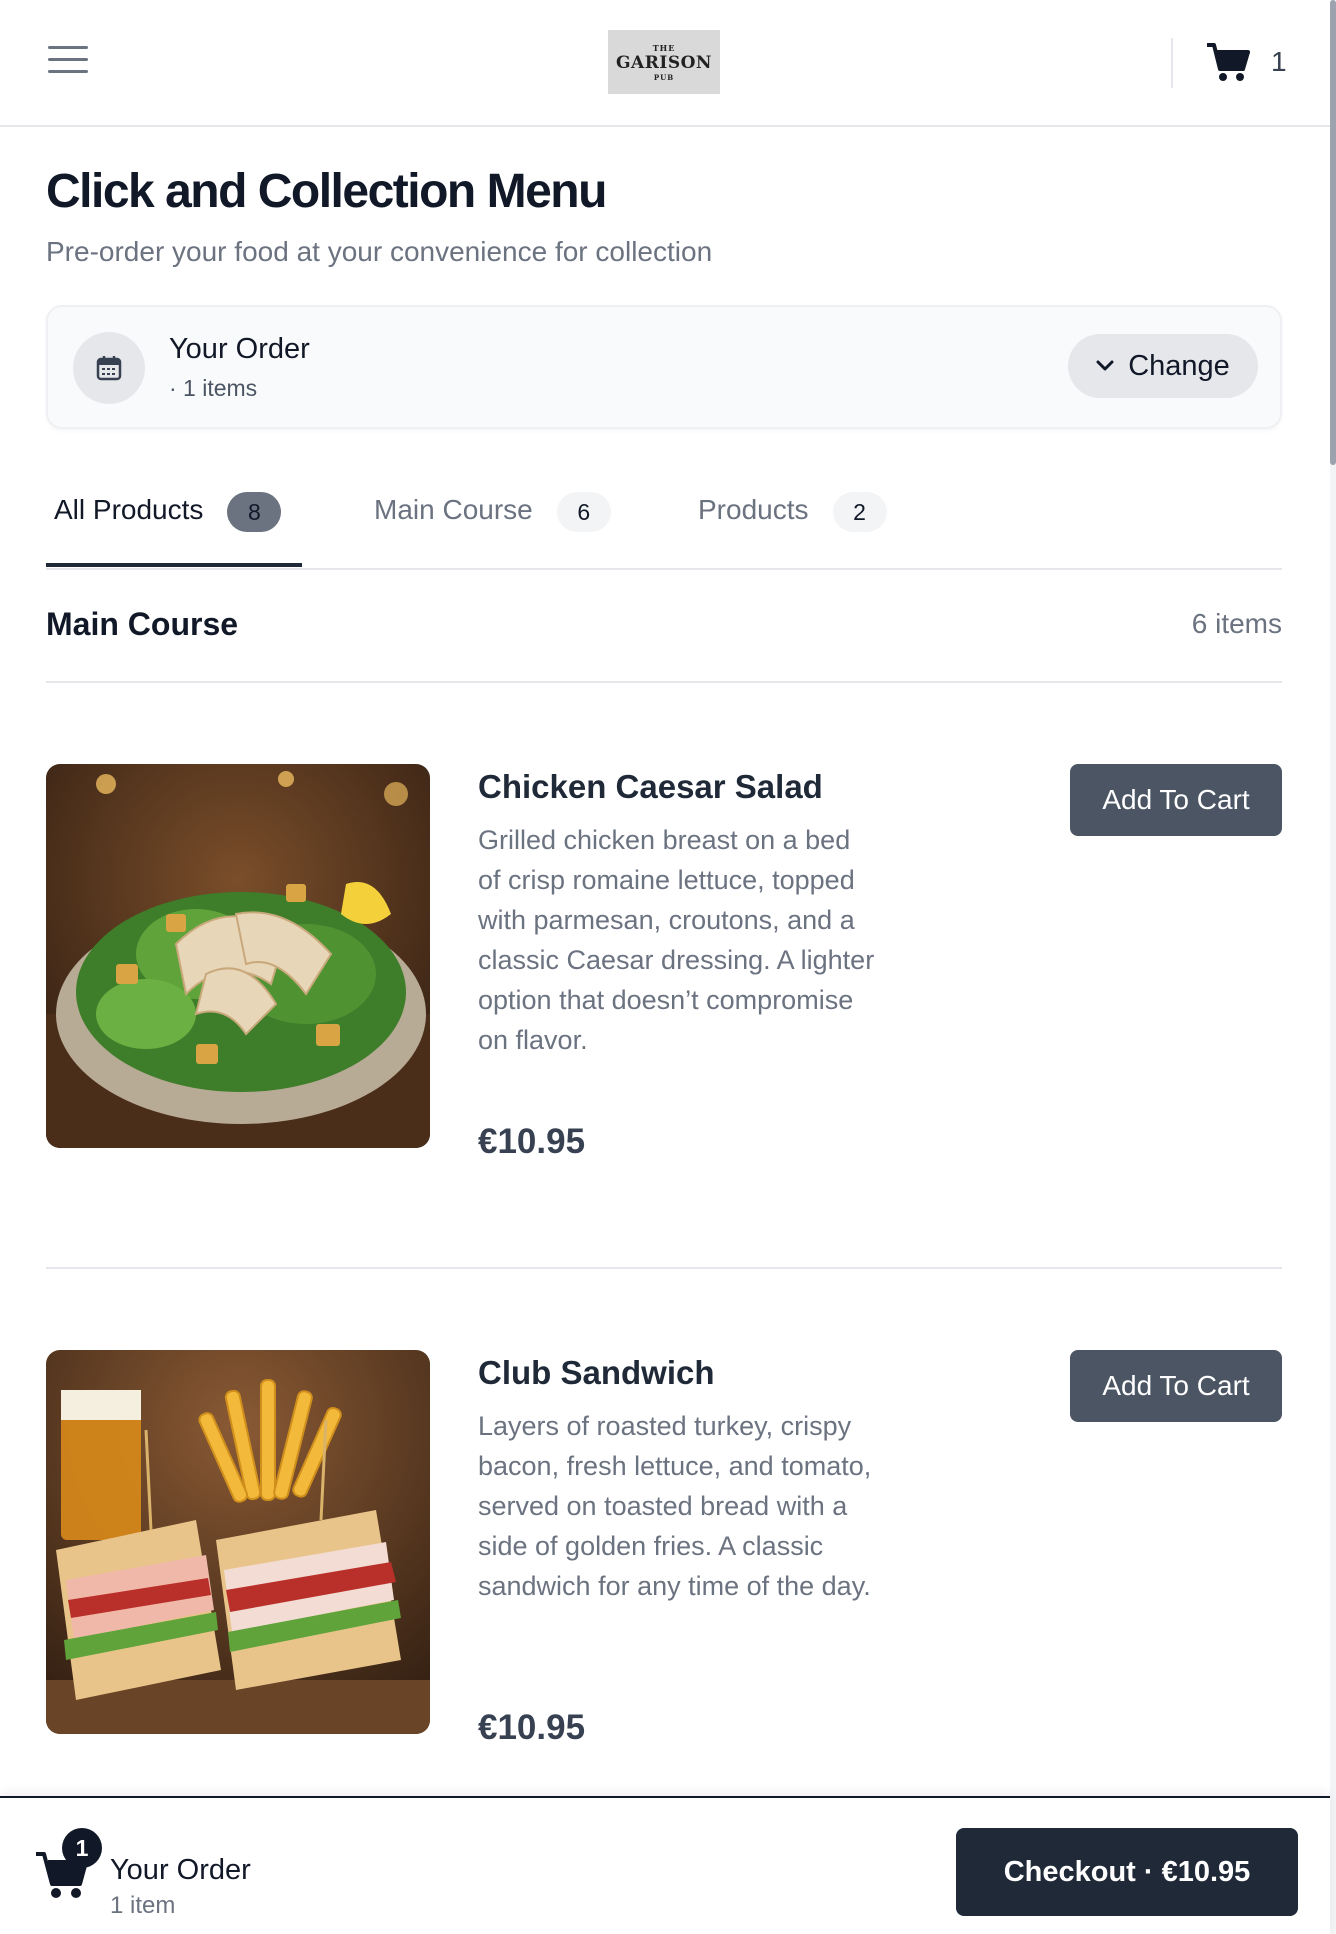  I want to click on order-summary-card: Your Order · 1 items Change, so click(664, 367).